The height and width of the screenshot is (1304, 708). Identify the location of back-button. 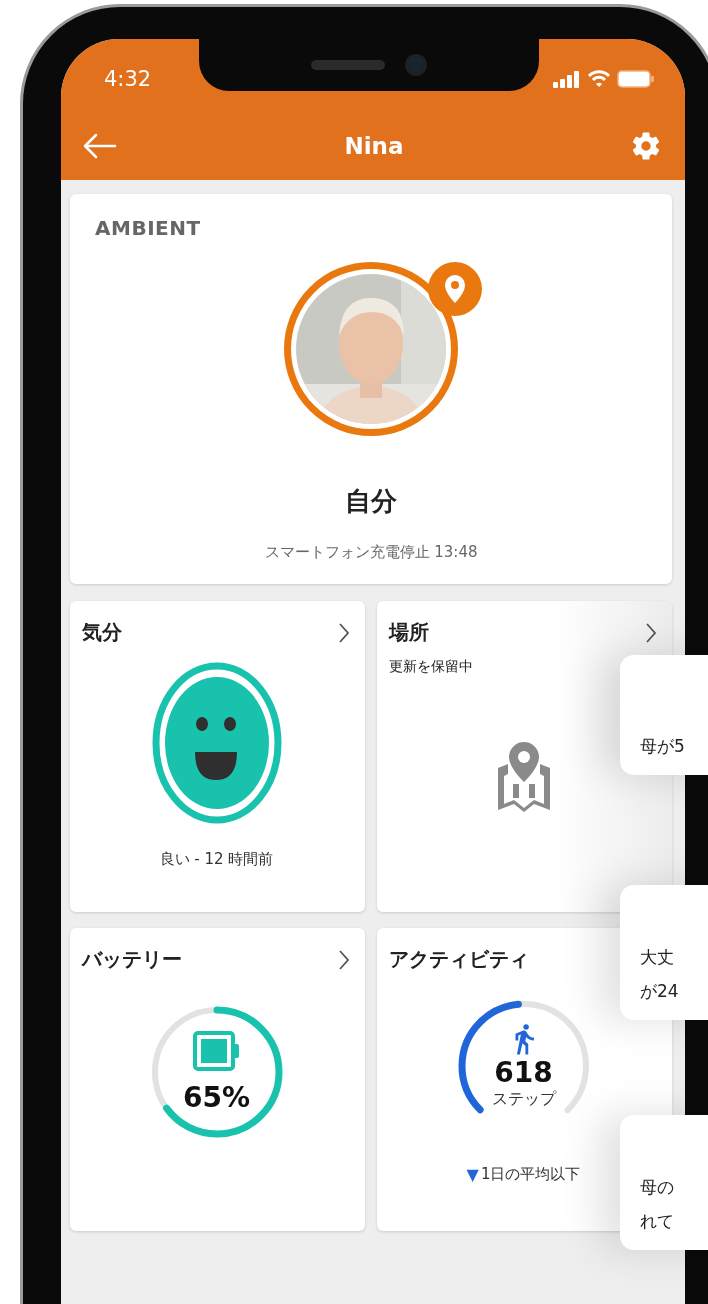
(99, 145).